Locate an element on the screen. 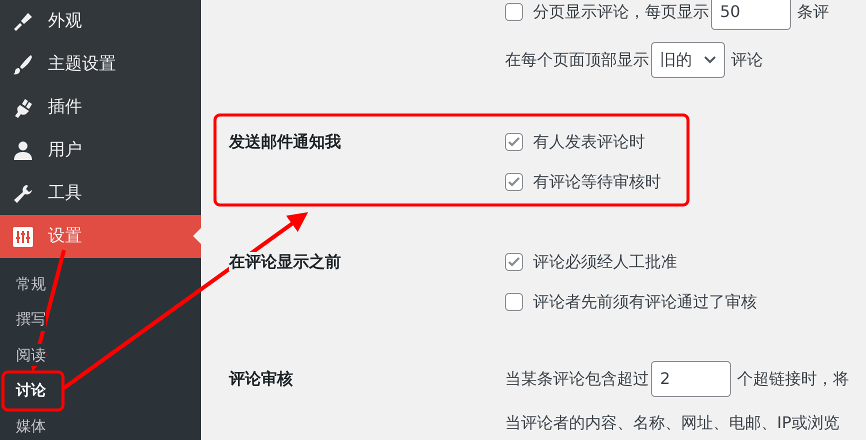  sidebar-item: 插件 is located at coordinates (100, 107).